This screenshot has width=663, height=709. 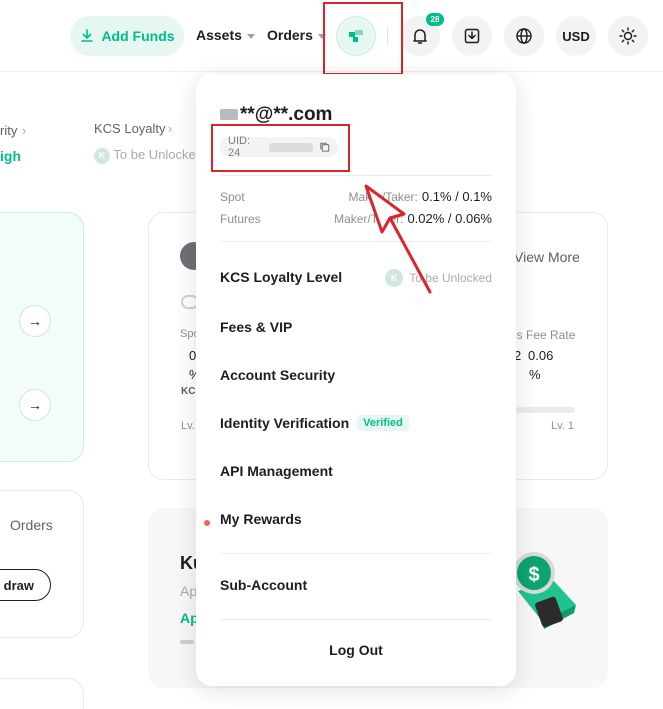 I want to click on menu-item-kcs-loyalty-level: KCS Loyalty Level, so click(x=281, y=277).